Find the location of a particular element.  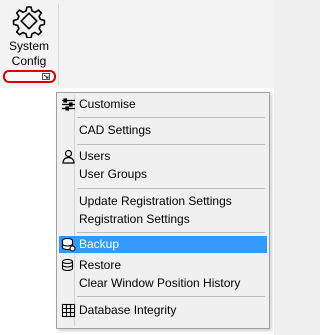

system-config-label-line1: System is located at coordinates (28, 46).